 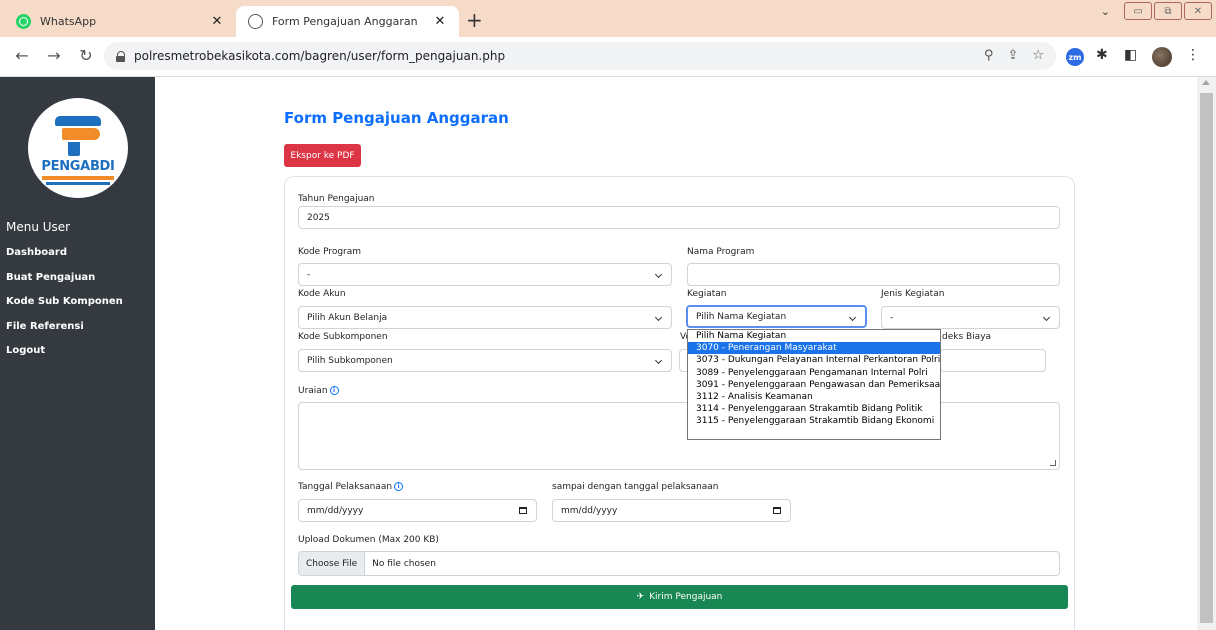 What do you see at coordinates (1102, 55) in the screenshot?
I see `extensions-puzzle-icon: ✱` at bounding box center [1102, 55].